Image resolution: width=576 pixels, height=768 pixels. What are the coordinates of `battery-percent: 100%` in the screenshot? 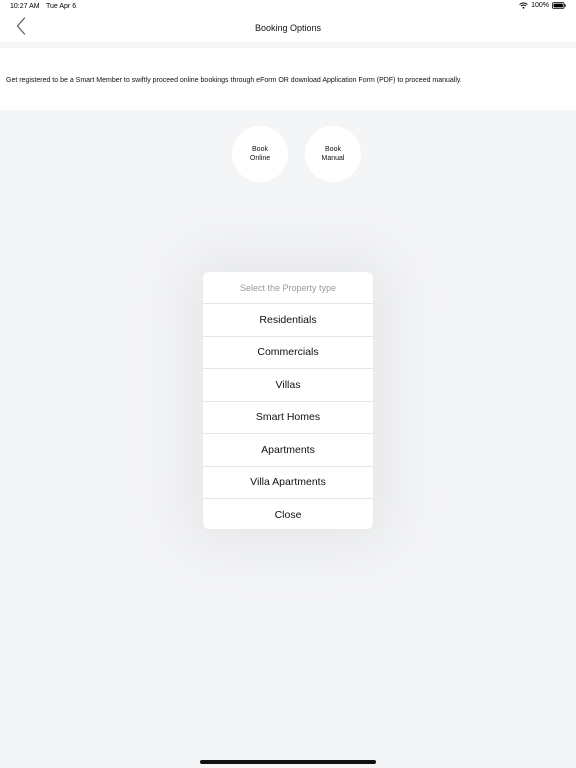 It's located at (540, 5).